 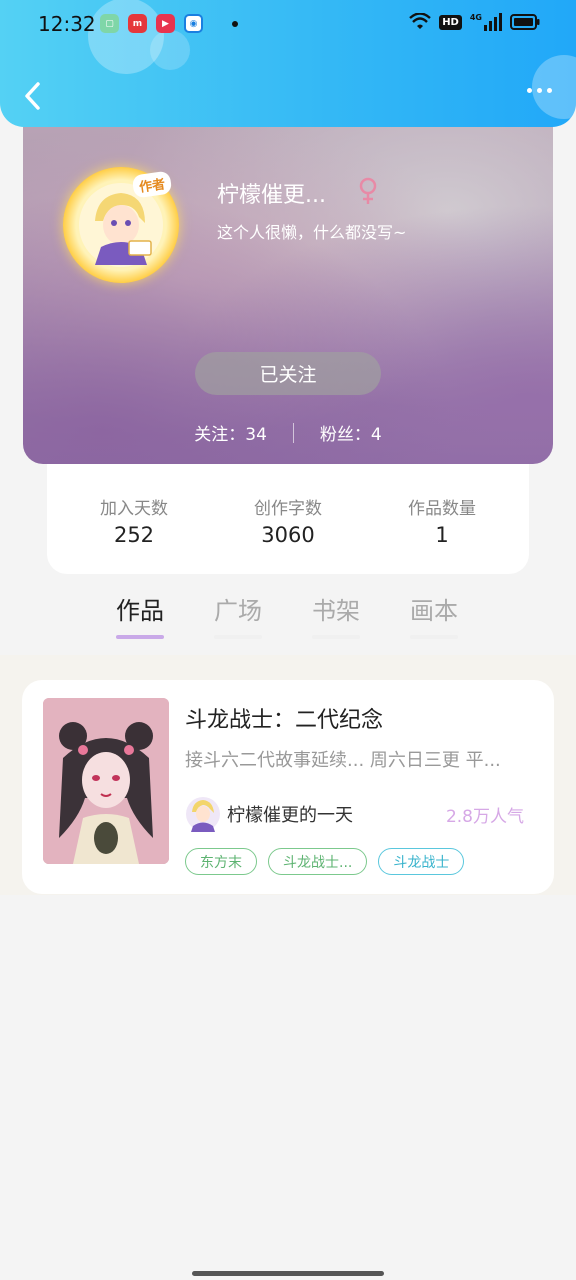 What do you see at coordinates (288, 620) in the screenshot?
I see `content-tabs: 作品 广场 书架 画本` at bounding box center [288, 620].